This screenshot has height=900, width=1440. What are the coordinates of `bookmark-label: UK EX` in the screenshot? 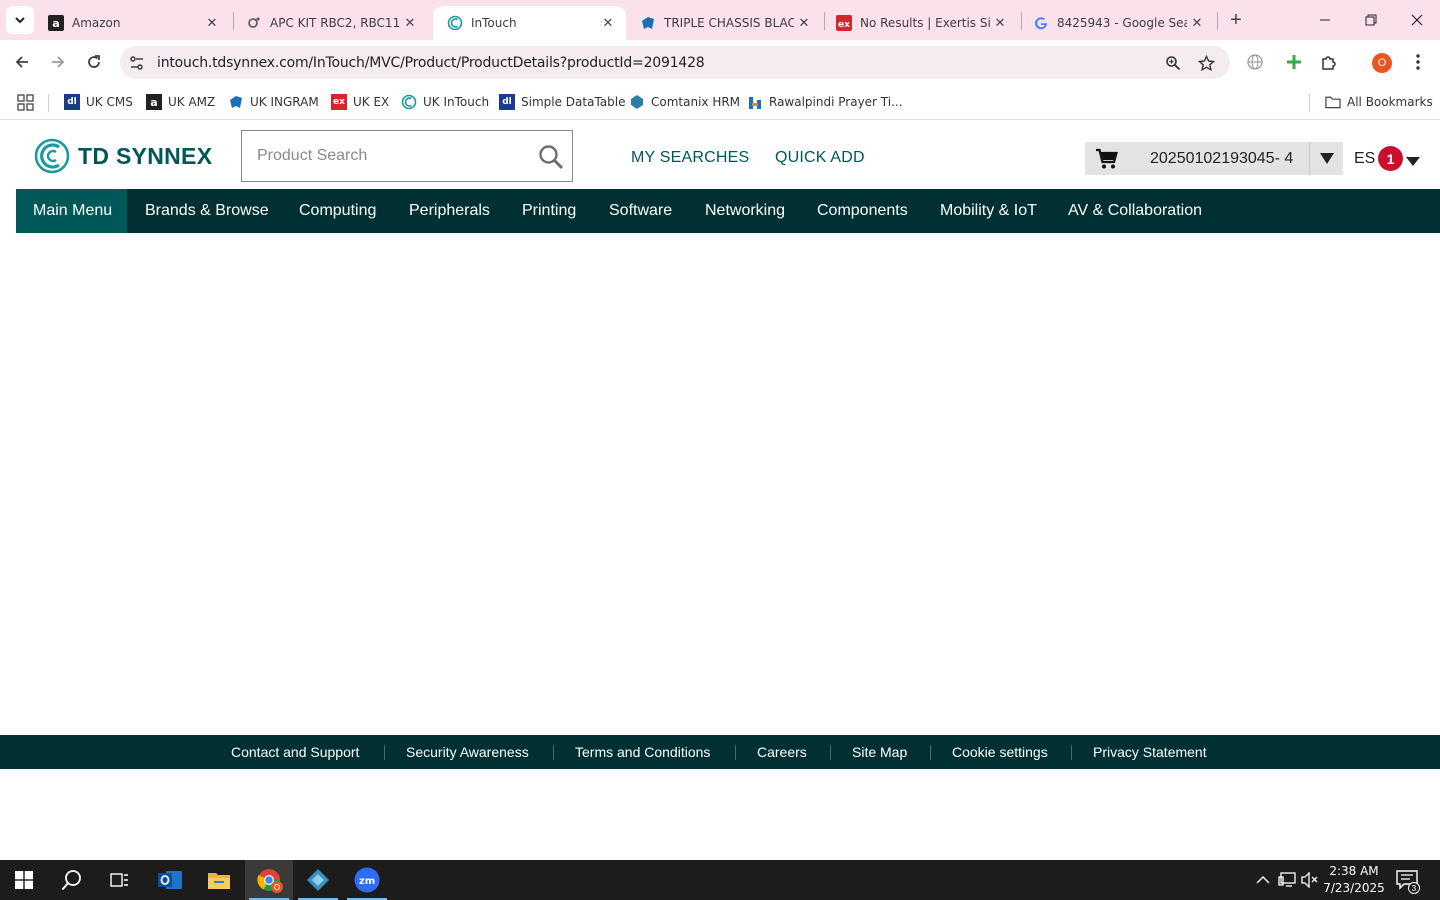 It's located at (371, 102).